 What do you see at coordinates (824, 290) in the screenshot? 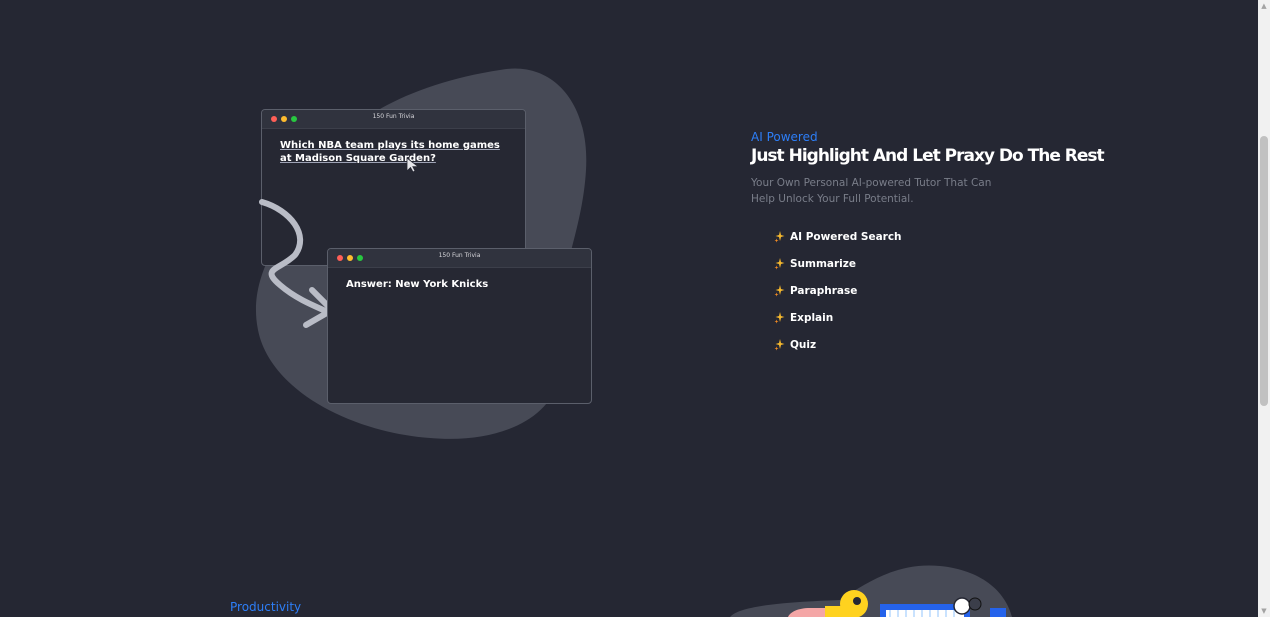
I see `feature-item-label: Paraphrase` at bounding box center [824, 290].